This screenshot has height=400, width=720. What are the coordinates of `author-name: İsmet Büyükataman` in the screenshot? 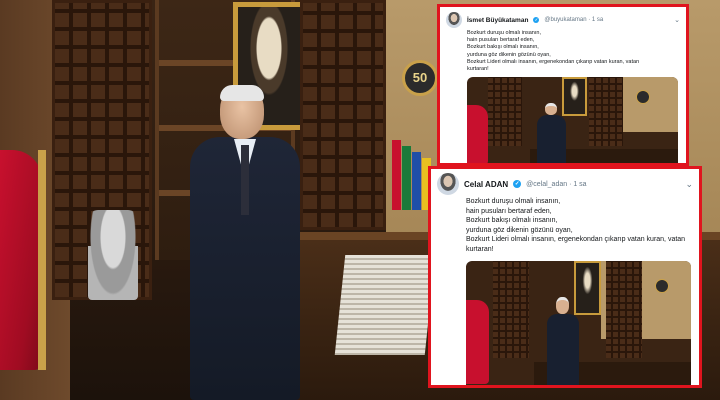 It's located at (497, 20).